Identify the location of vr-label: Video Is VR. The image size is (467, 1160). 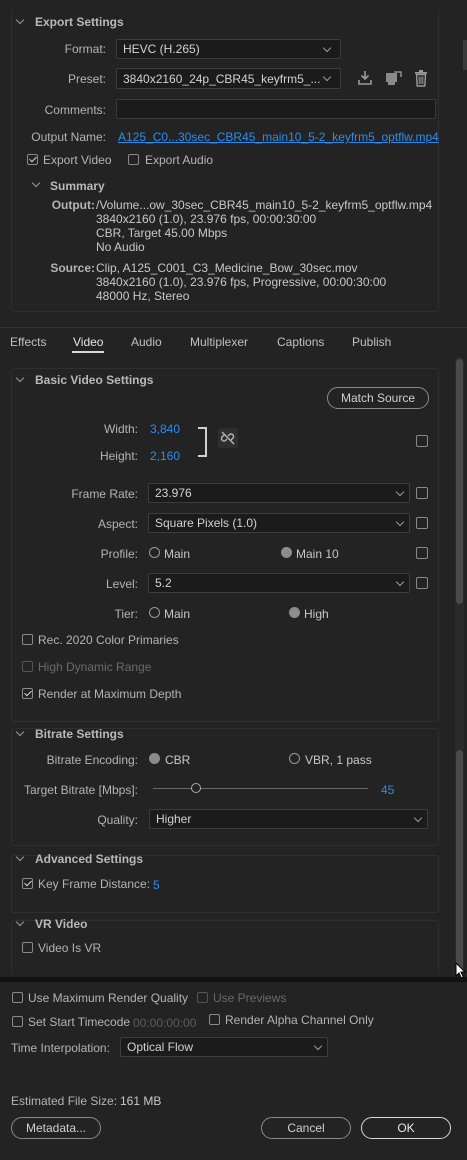
(70, 948).